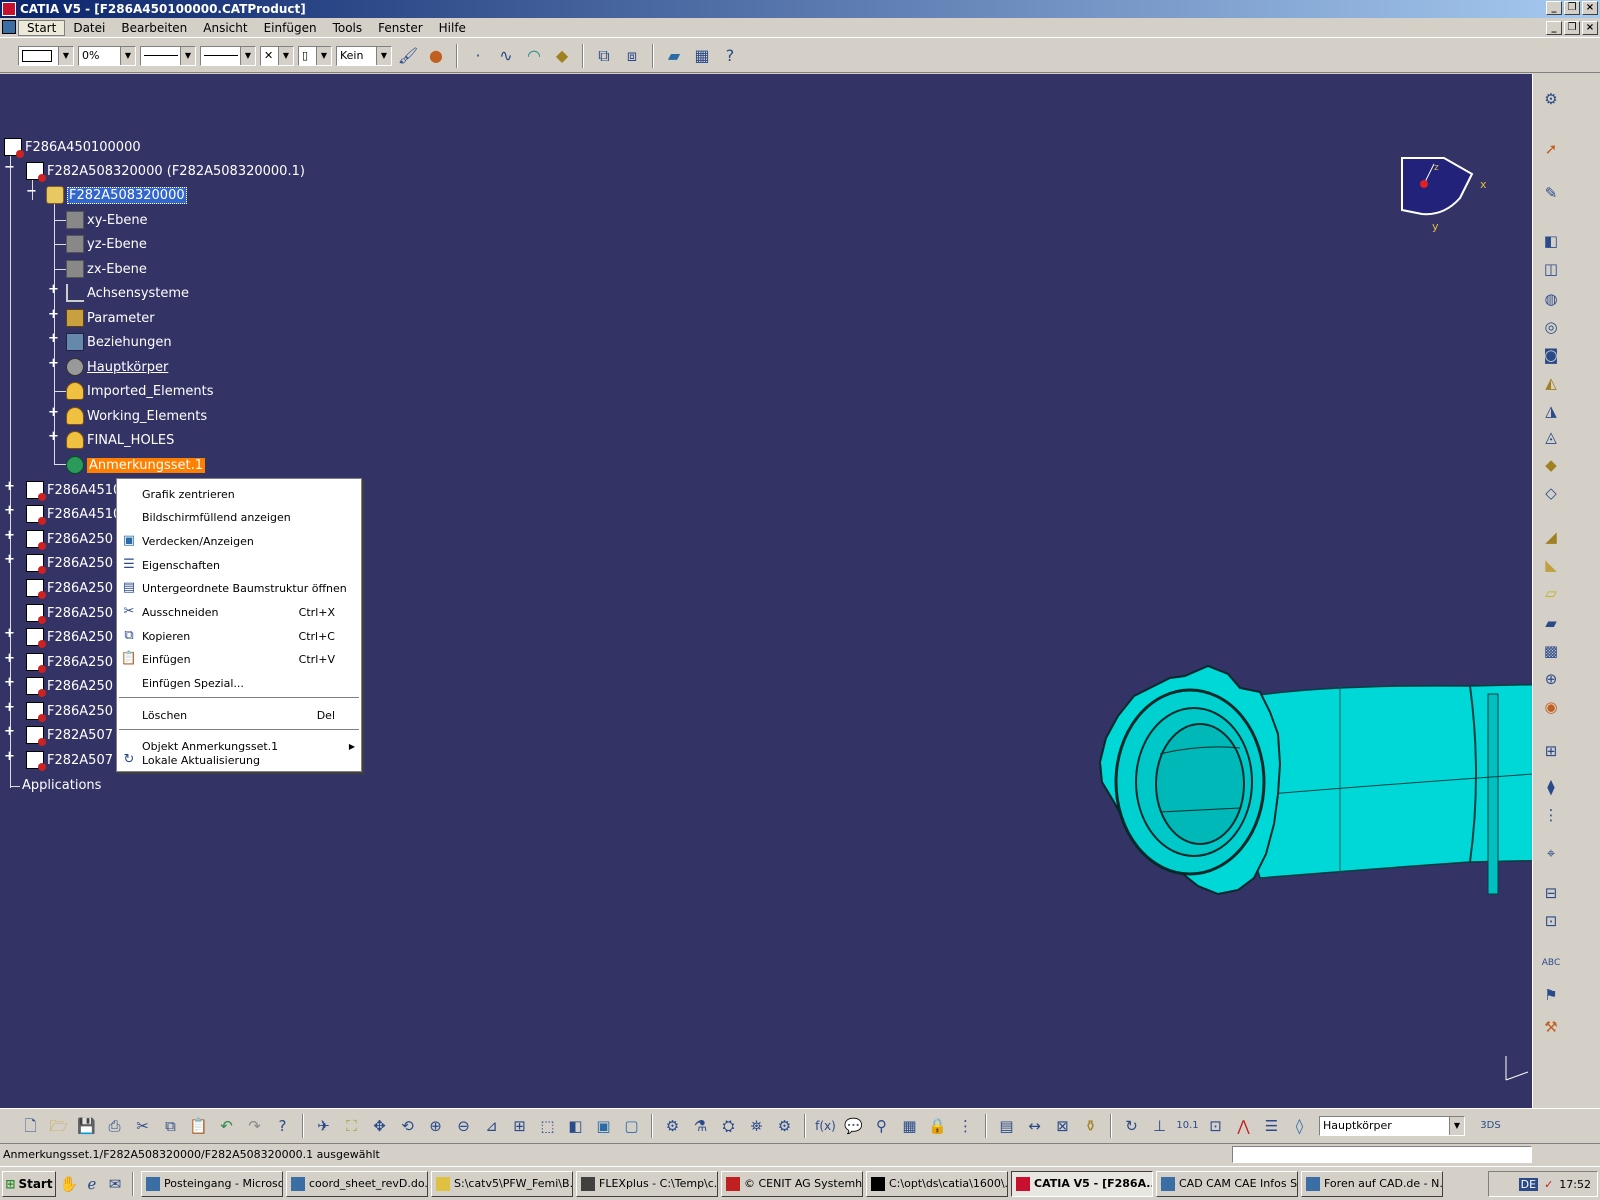  I want to click on menu-ansicht: Ansicht, so click(225, 28).